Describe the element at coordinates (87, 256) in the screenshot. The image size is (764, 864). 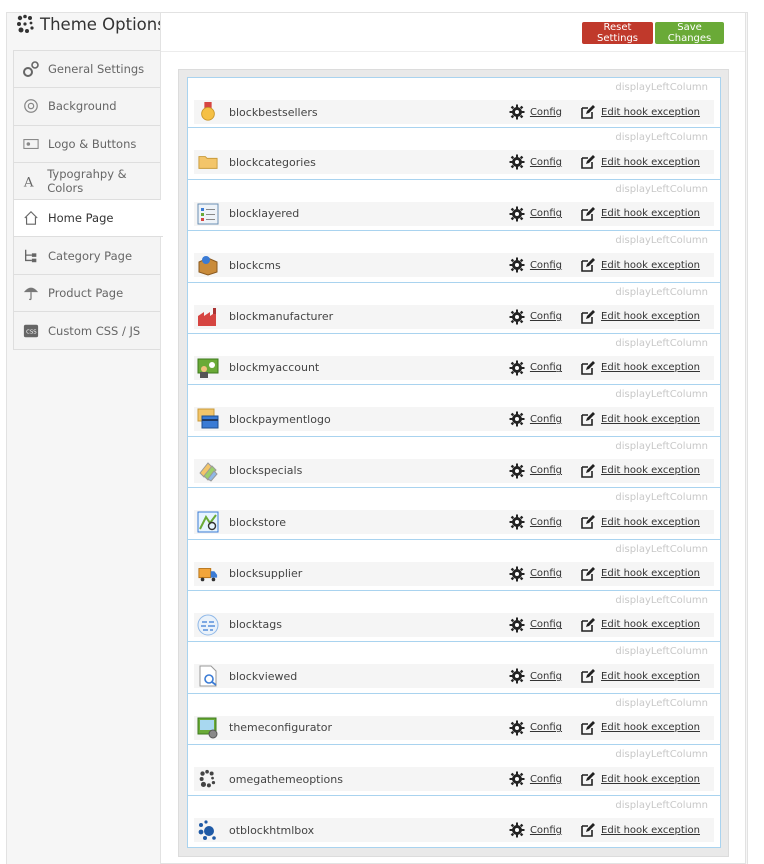
I see `sidebar-item-category-page: Category Page` at that location.